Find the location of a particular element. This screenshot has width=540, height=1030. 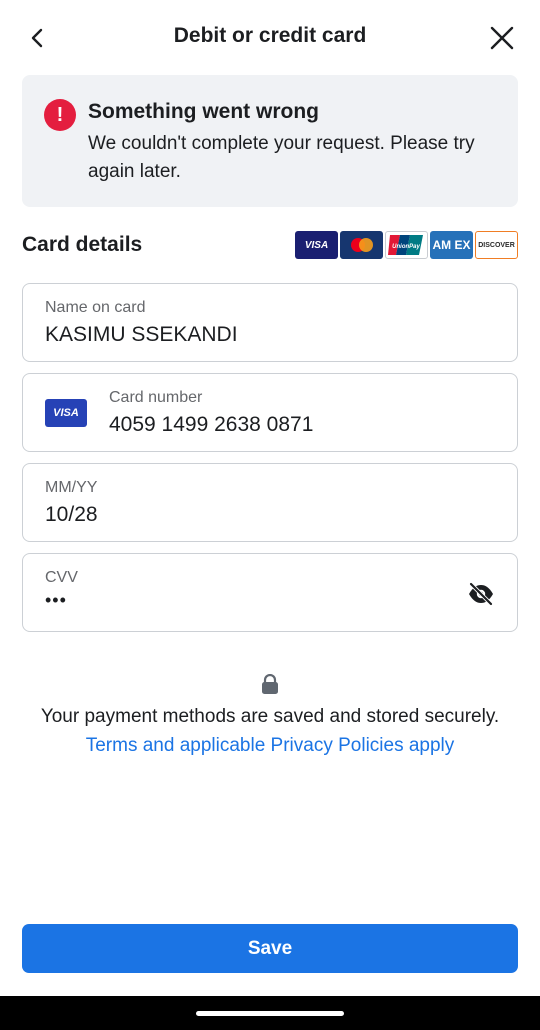

visa-card-icon: VISA is located at coordinates (66, 413).